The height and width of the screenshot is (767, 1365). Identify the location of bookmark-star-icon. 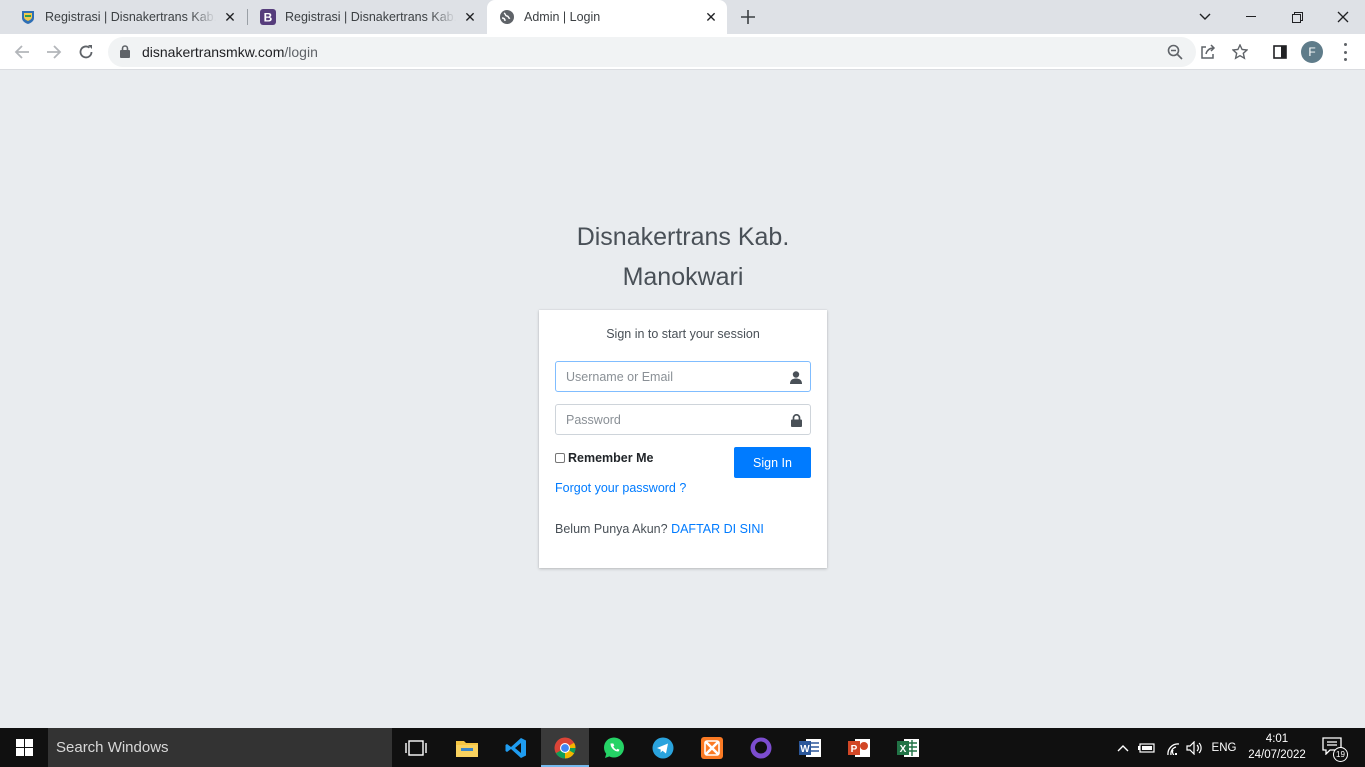
(1240, 52).